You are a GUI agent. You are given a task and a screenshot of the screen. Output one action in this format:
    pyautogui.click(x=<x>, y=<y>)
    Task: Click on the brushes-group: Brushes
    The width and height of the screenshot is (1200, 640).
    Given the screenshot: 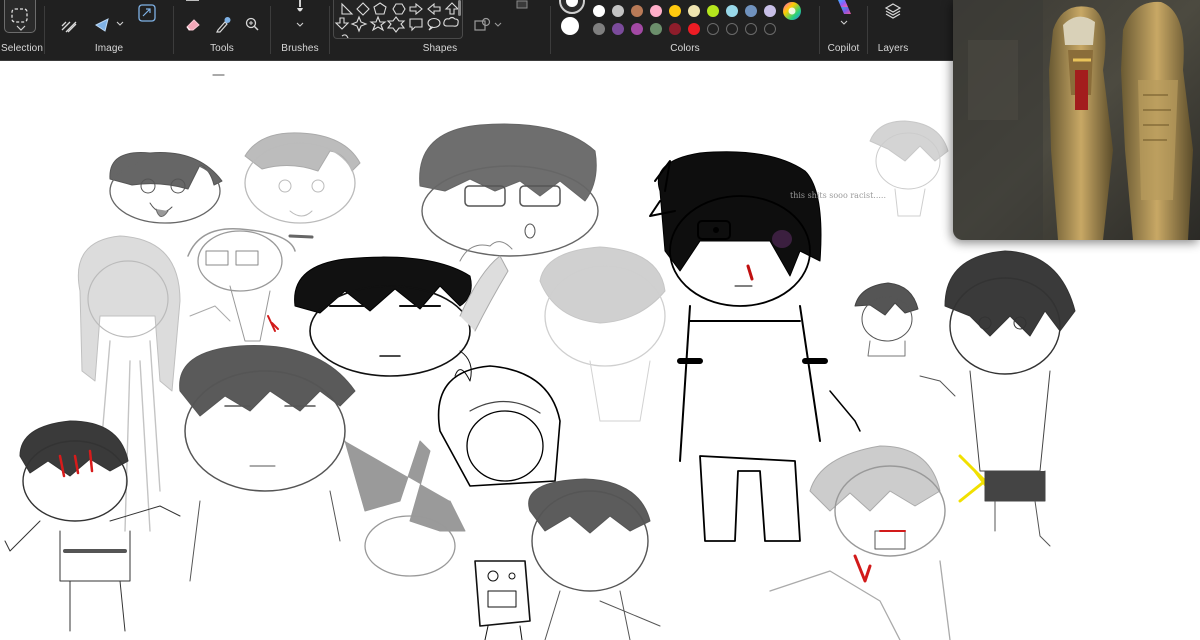 What is the action you would take?
    pyautogui.click(x=300, y=30)
    